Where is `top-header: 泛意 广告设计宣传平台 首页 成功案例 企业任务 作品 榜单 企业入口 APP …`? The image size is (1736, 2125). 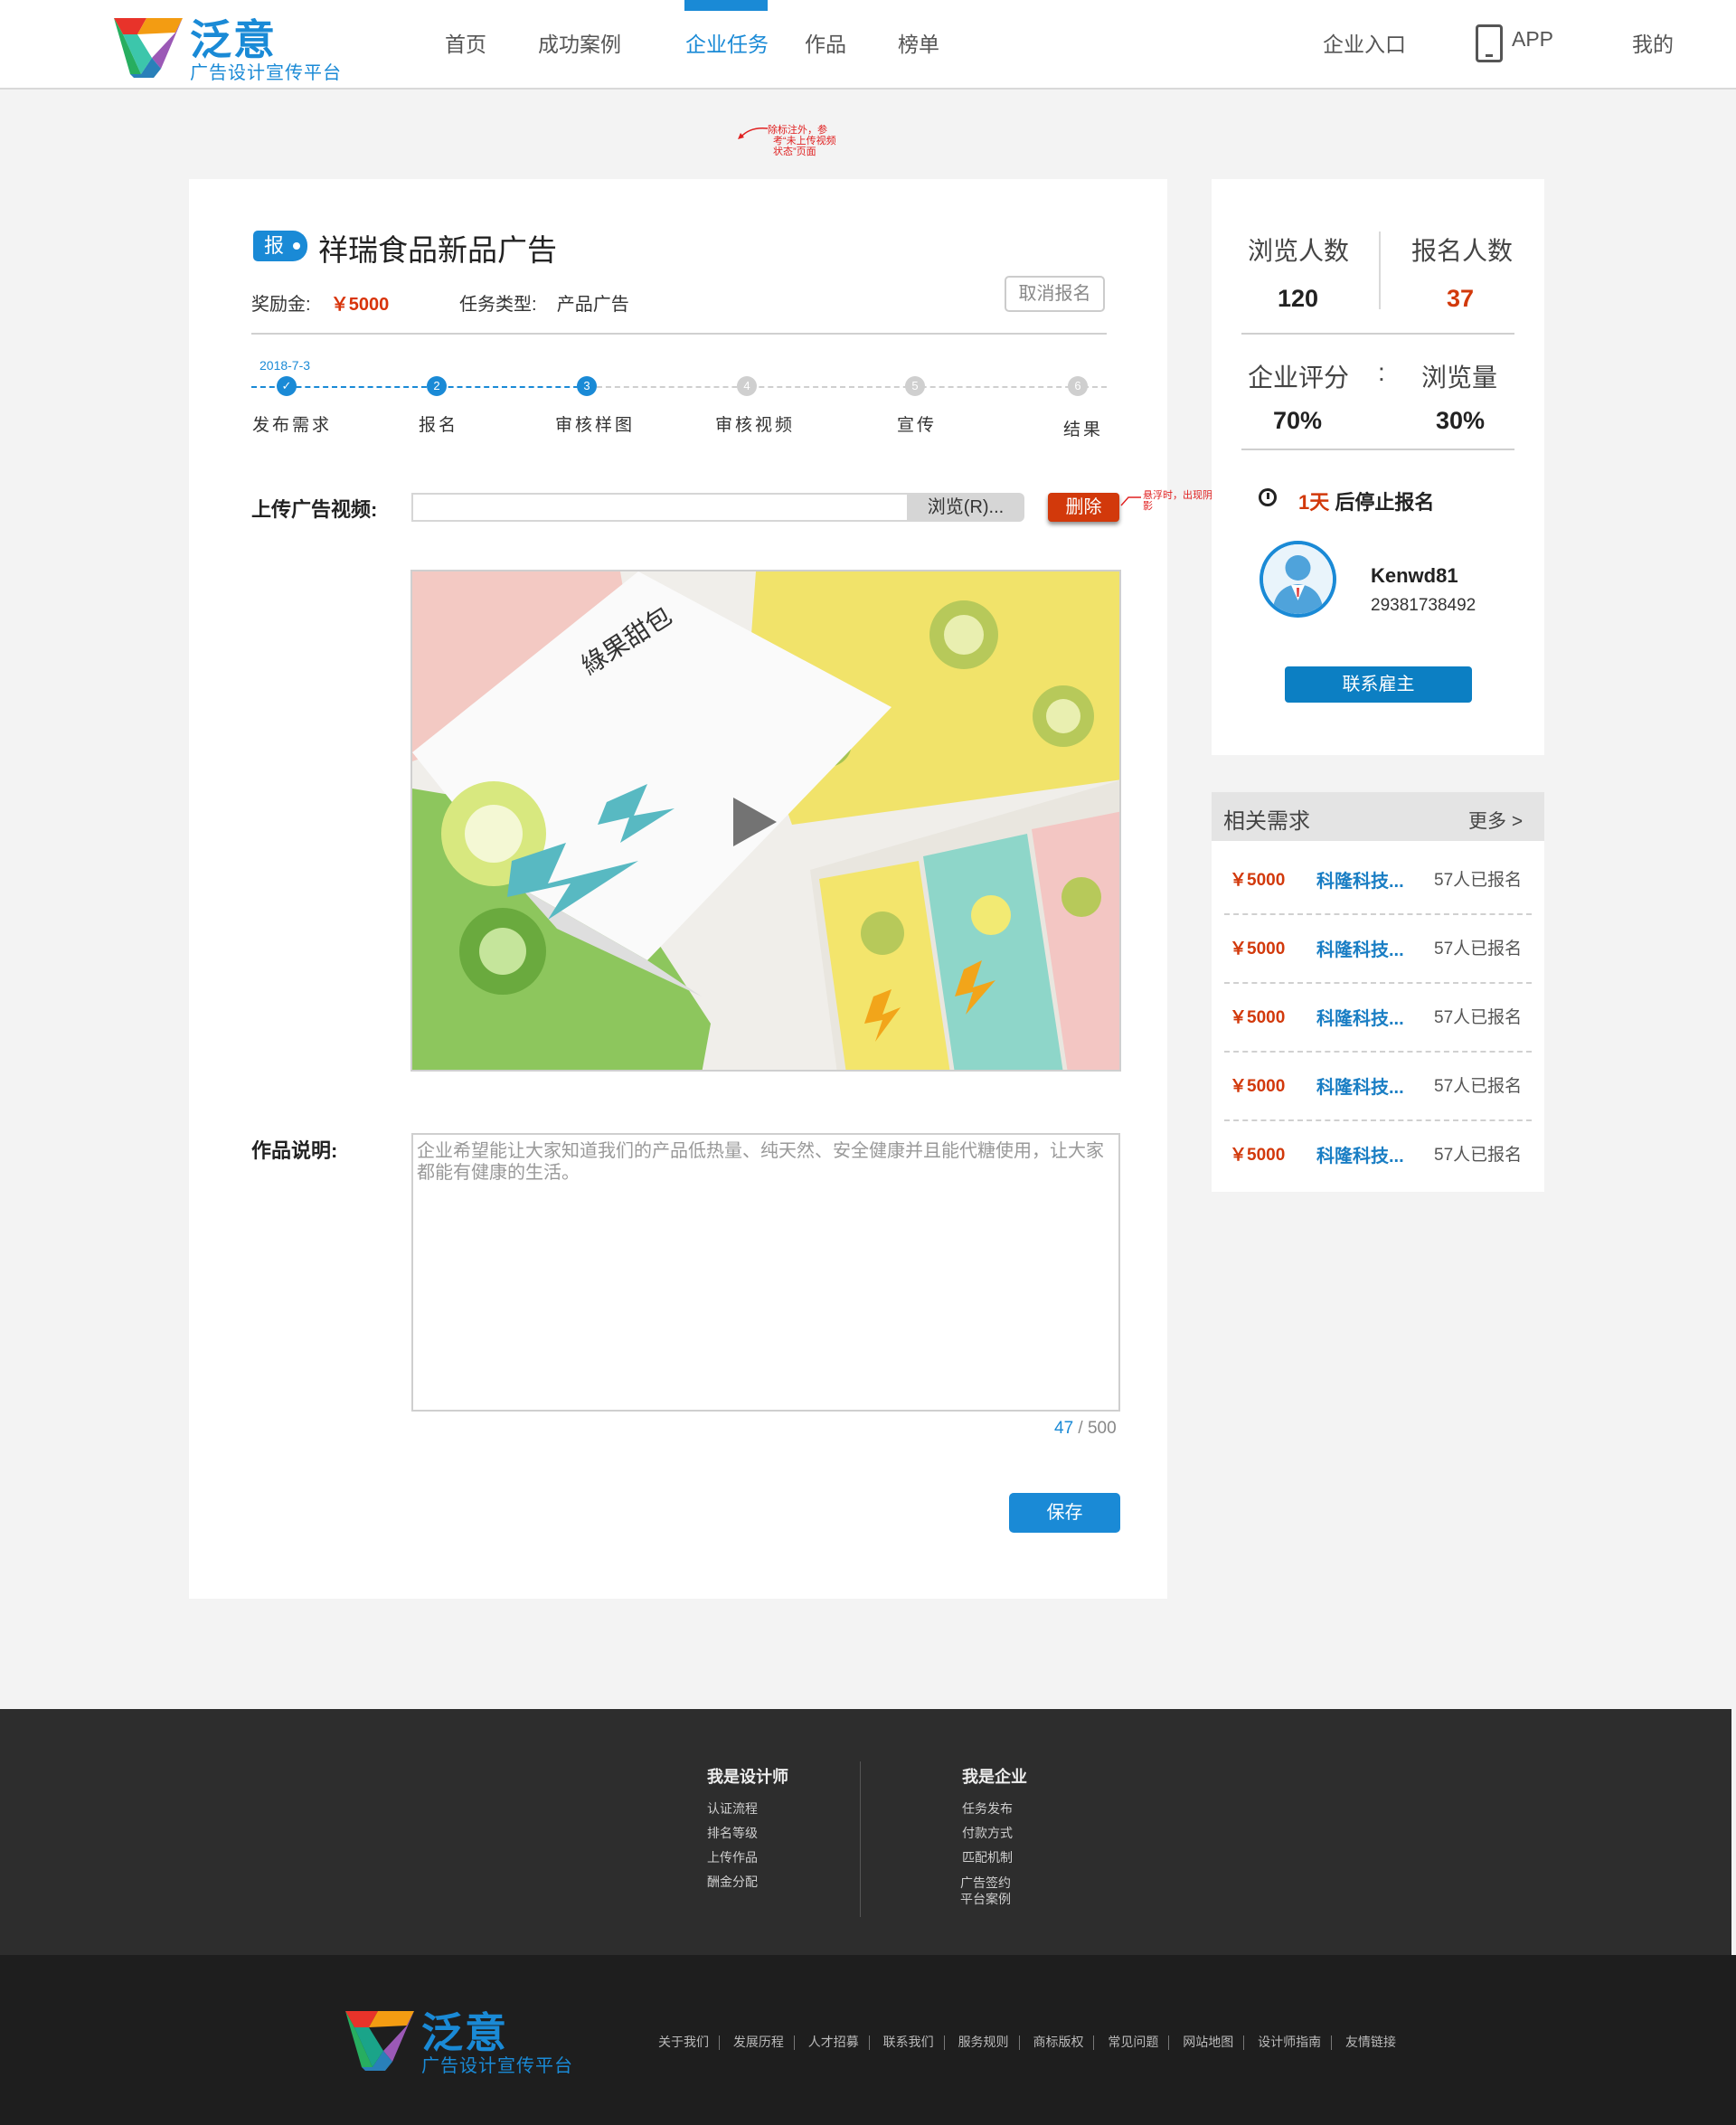 top-header: 泛意 广告设计宣传平台 首页 成功案例 企业任务 作品 榜单 企业入口 APP … is located at coordinates (868, 45).